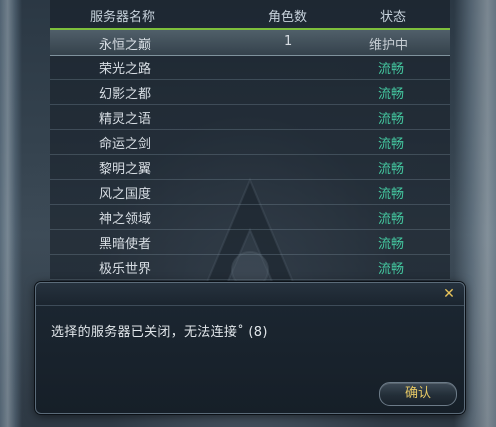 This screenshot has height=427, width=496. Describe the element at coordinates (288, 41) in the screenshot. I see `server-character-count: 1` at that location.